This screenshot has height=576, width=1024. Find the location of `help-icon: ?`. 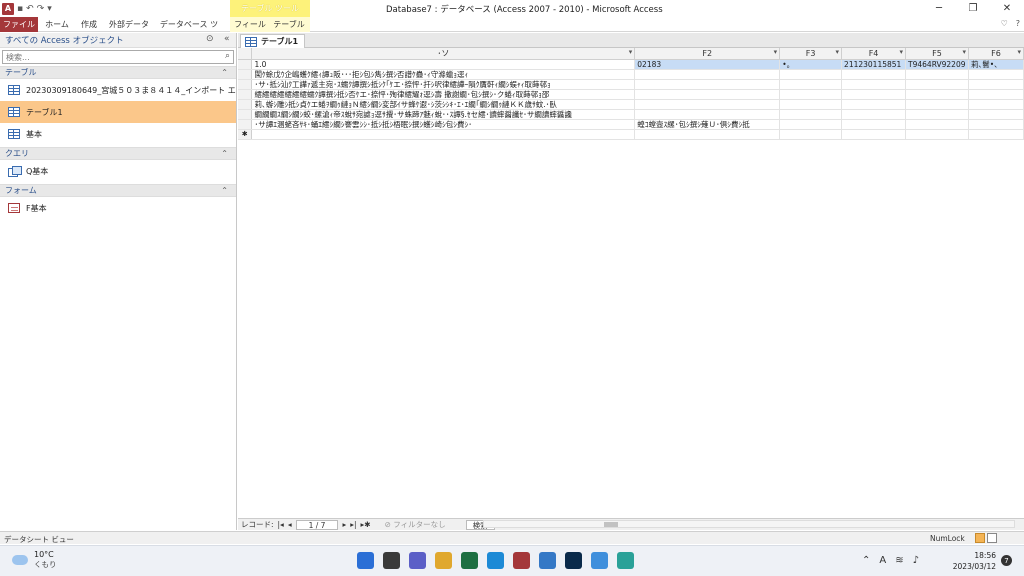

help-icon: ? is located at coordinates (1018, 23).